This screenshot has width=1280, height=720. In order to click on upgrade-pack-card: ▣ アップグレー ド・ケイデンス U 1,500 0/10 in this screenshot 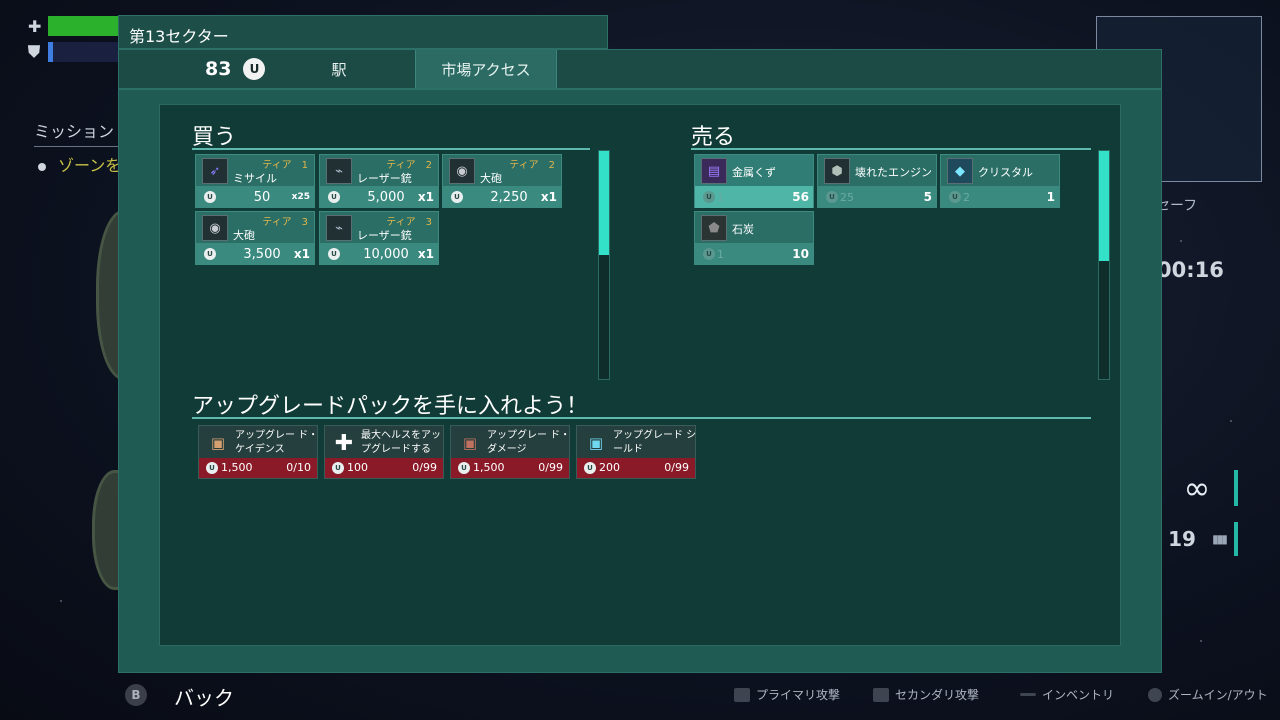, I will do `click(258, 452)`.